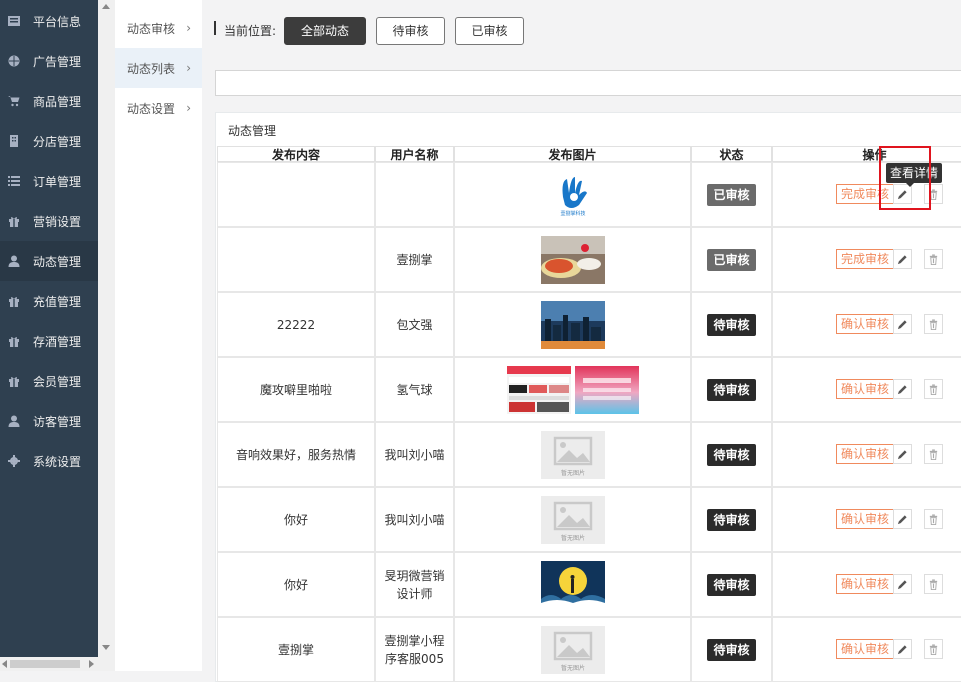 This screenshot has height=682, width=961. Describe the element at coordinates (106, 6) in the screenshot. I see `scroll-up-arrow-icon` at that location.